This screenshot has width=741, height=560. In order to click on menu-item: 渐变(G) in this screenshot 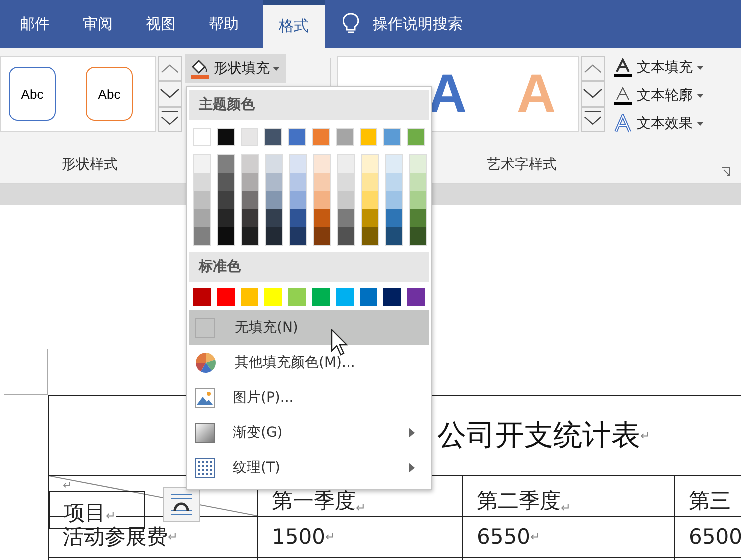, I will do `click(309, 432)`.